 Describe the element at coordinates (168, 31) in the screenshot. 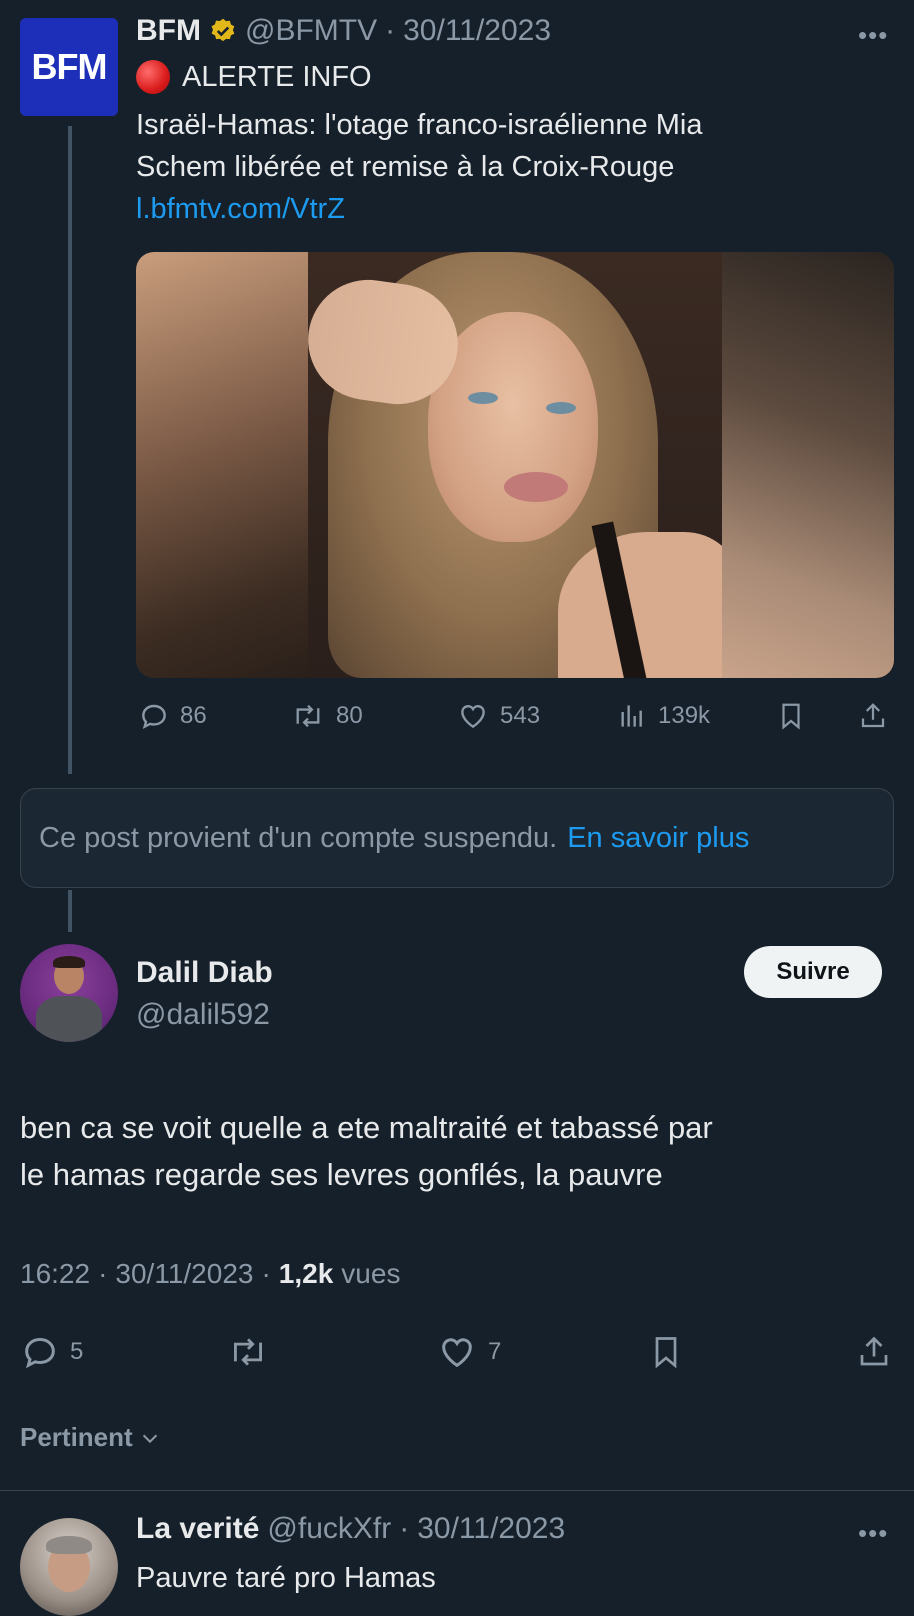

I see `quoted-author-name: BFM` at that location.